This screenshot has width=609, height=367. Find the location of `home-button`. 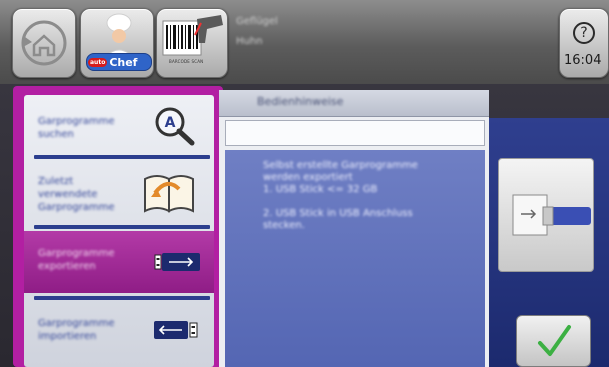

home-button is located at coordinates (44, 43).